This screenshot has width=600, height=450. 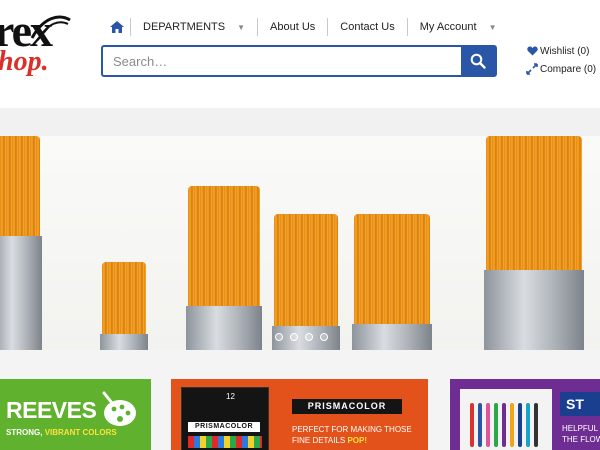 What do you see at coordinates (565, 51) in the screenshot?
I see `wishlist-label: Wishlist (0)` at bounding box center [565, 51].